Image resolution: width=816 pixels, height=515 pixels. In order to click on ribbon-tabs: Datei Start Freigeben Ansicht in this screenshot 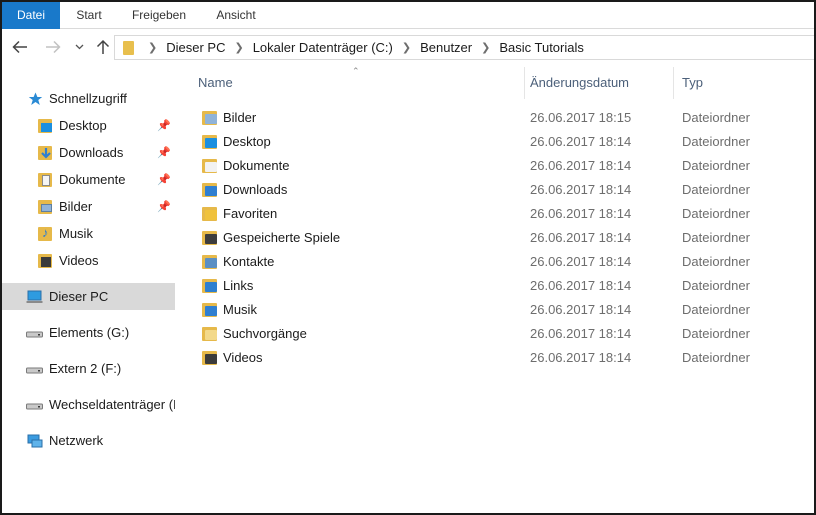, I will do `click(408, 15)`.